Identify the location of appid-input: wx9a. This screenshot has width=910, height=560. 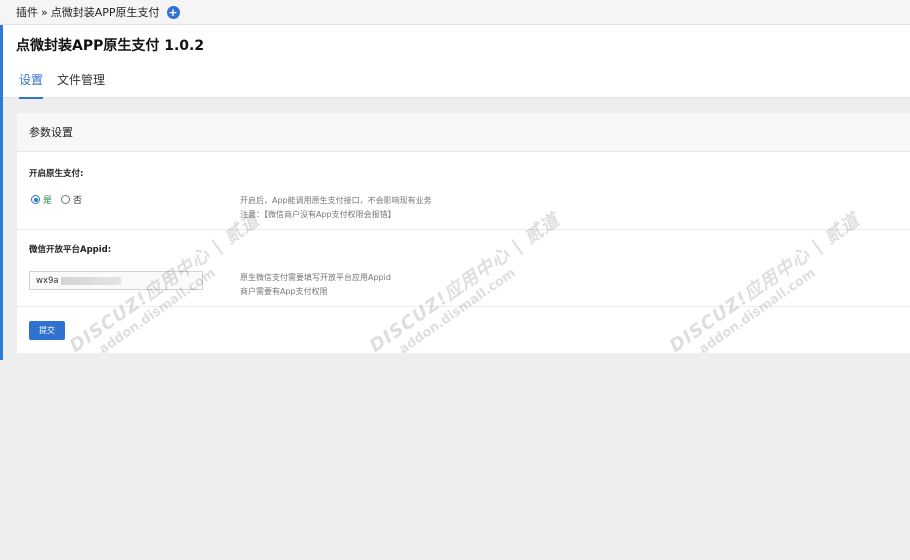
(116, 280).